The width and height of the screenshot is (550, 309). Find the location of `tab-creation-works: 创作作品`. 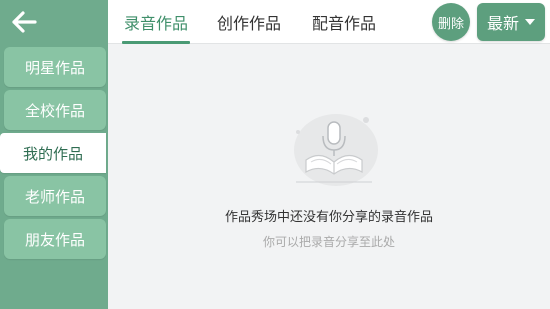

tab-creation-works: 创作作品 is located at coordinates (249, 22).